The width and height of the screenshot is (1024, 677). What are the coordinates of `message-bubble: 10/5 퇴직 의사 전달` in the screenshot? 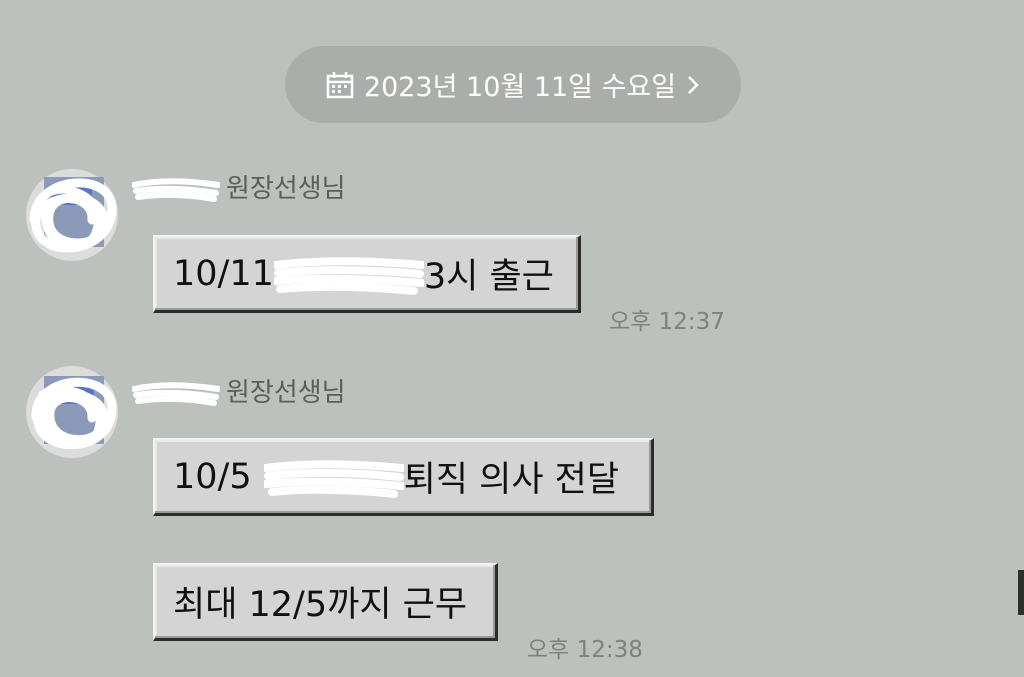 It's located at (403, 477).